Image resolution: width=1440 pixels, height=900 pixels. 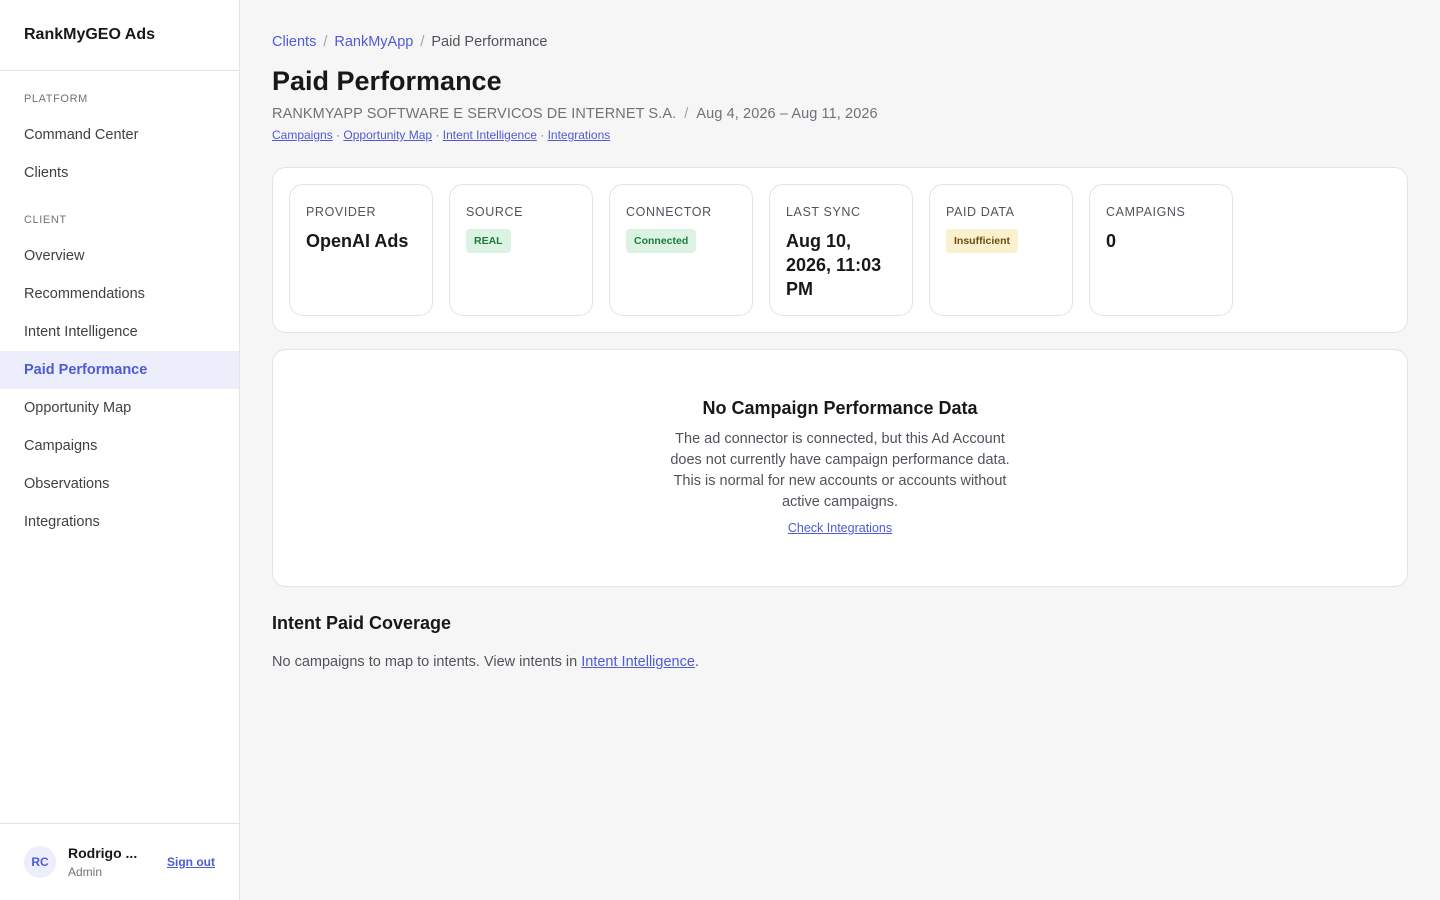 What do you see at coordinates (108, 862) in the screenshot?
I see `user-info: Rodrigo ... Admin` at bounding box center [108, 862].